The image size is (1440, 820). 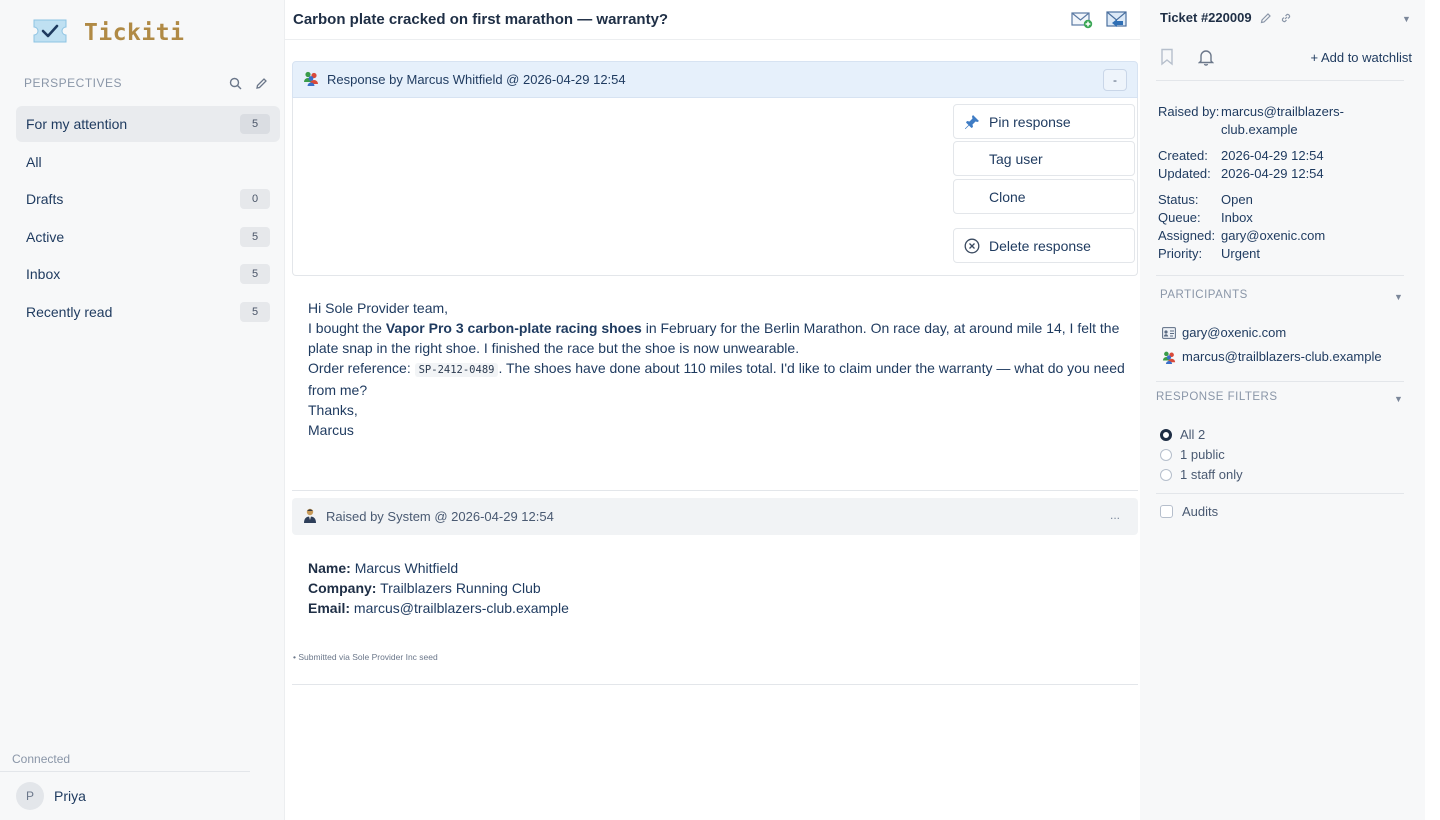 What do you see at coordinates (1202, 454) in the screenshot?
I see `filter-label: 1 public` at bounding box center [1202, 454].